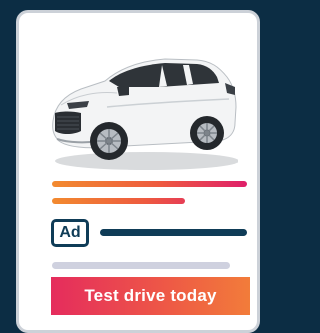 The width and height of the screenshot is (320, 333). What do you see at coordinates (70, 233) in the screenshot?
I see `ad-badge: Ad` at bounding box center [70, 233].